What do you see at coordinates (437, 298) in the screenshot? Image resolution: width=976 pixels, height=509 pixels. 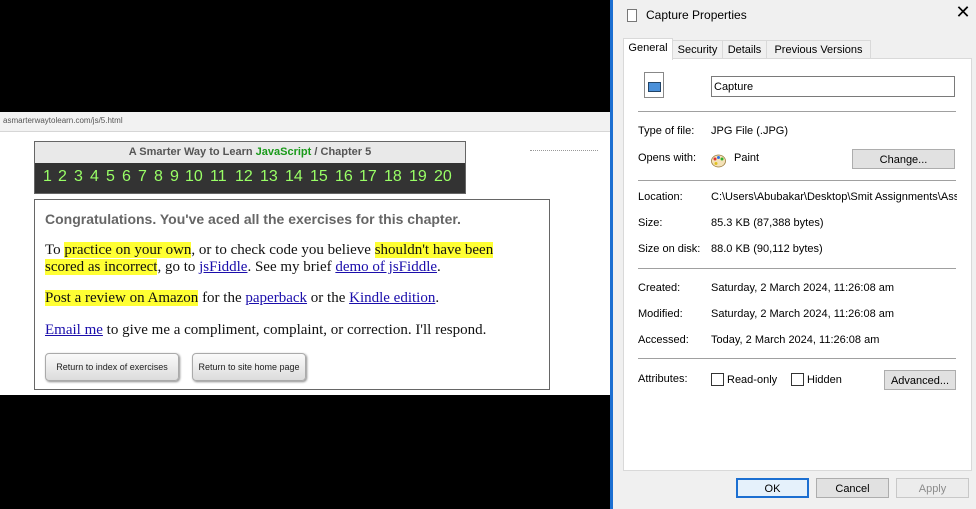 I see `p2-text-f: .` at bounding box center [437, 298].